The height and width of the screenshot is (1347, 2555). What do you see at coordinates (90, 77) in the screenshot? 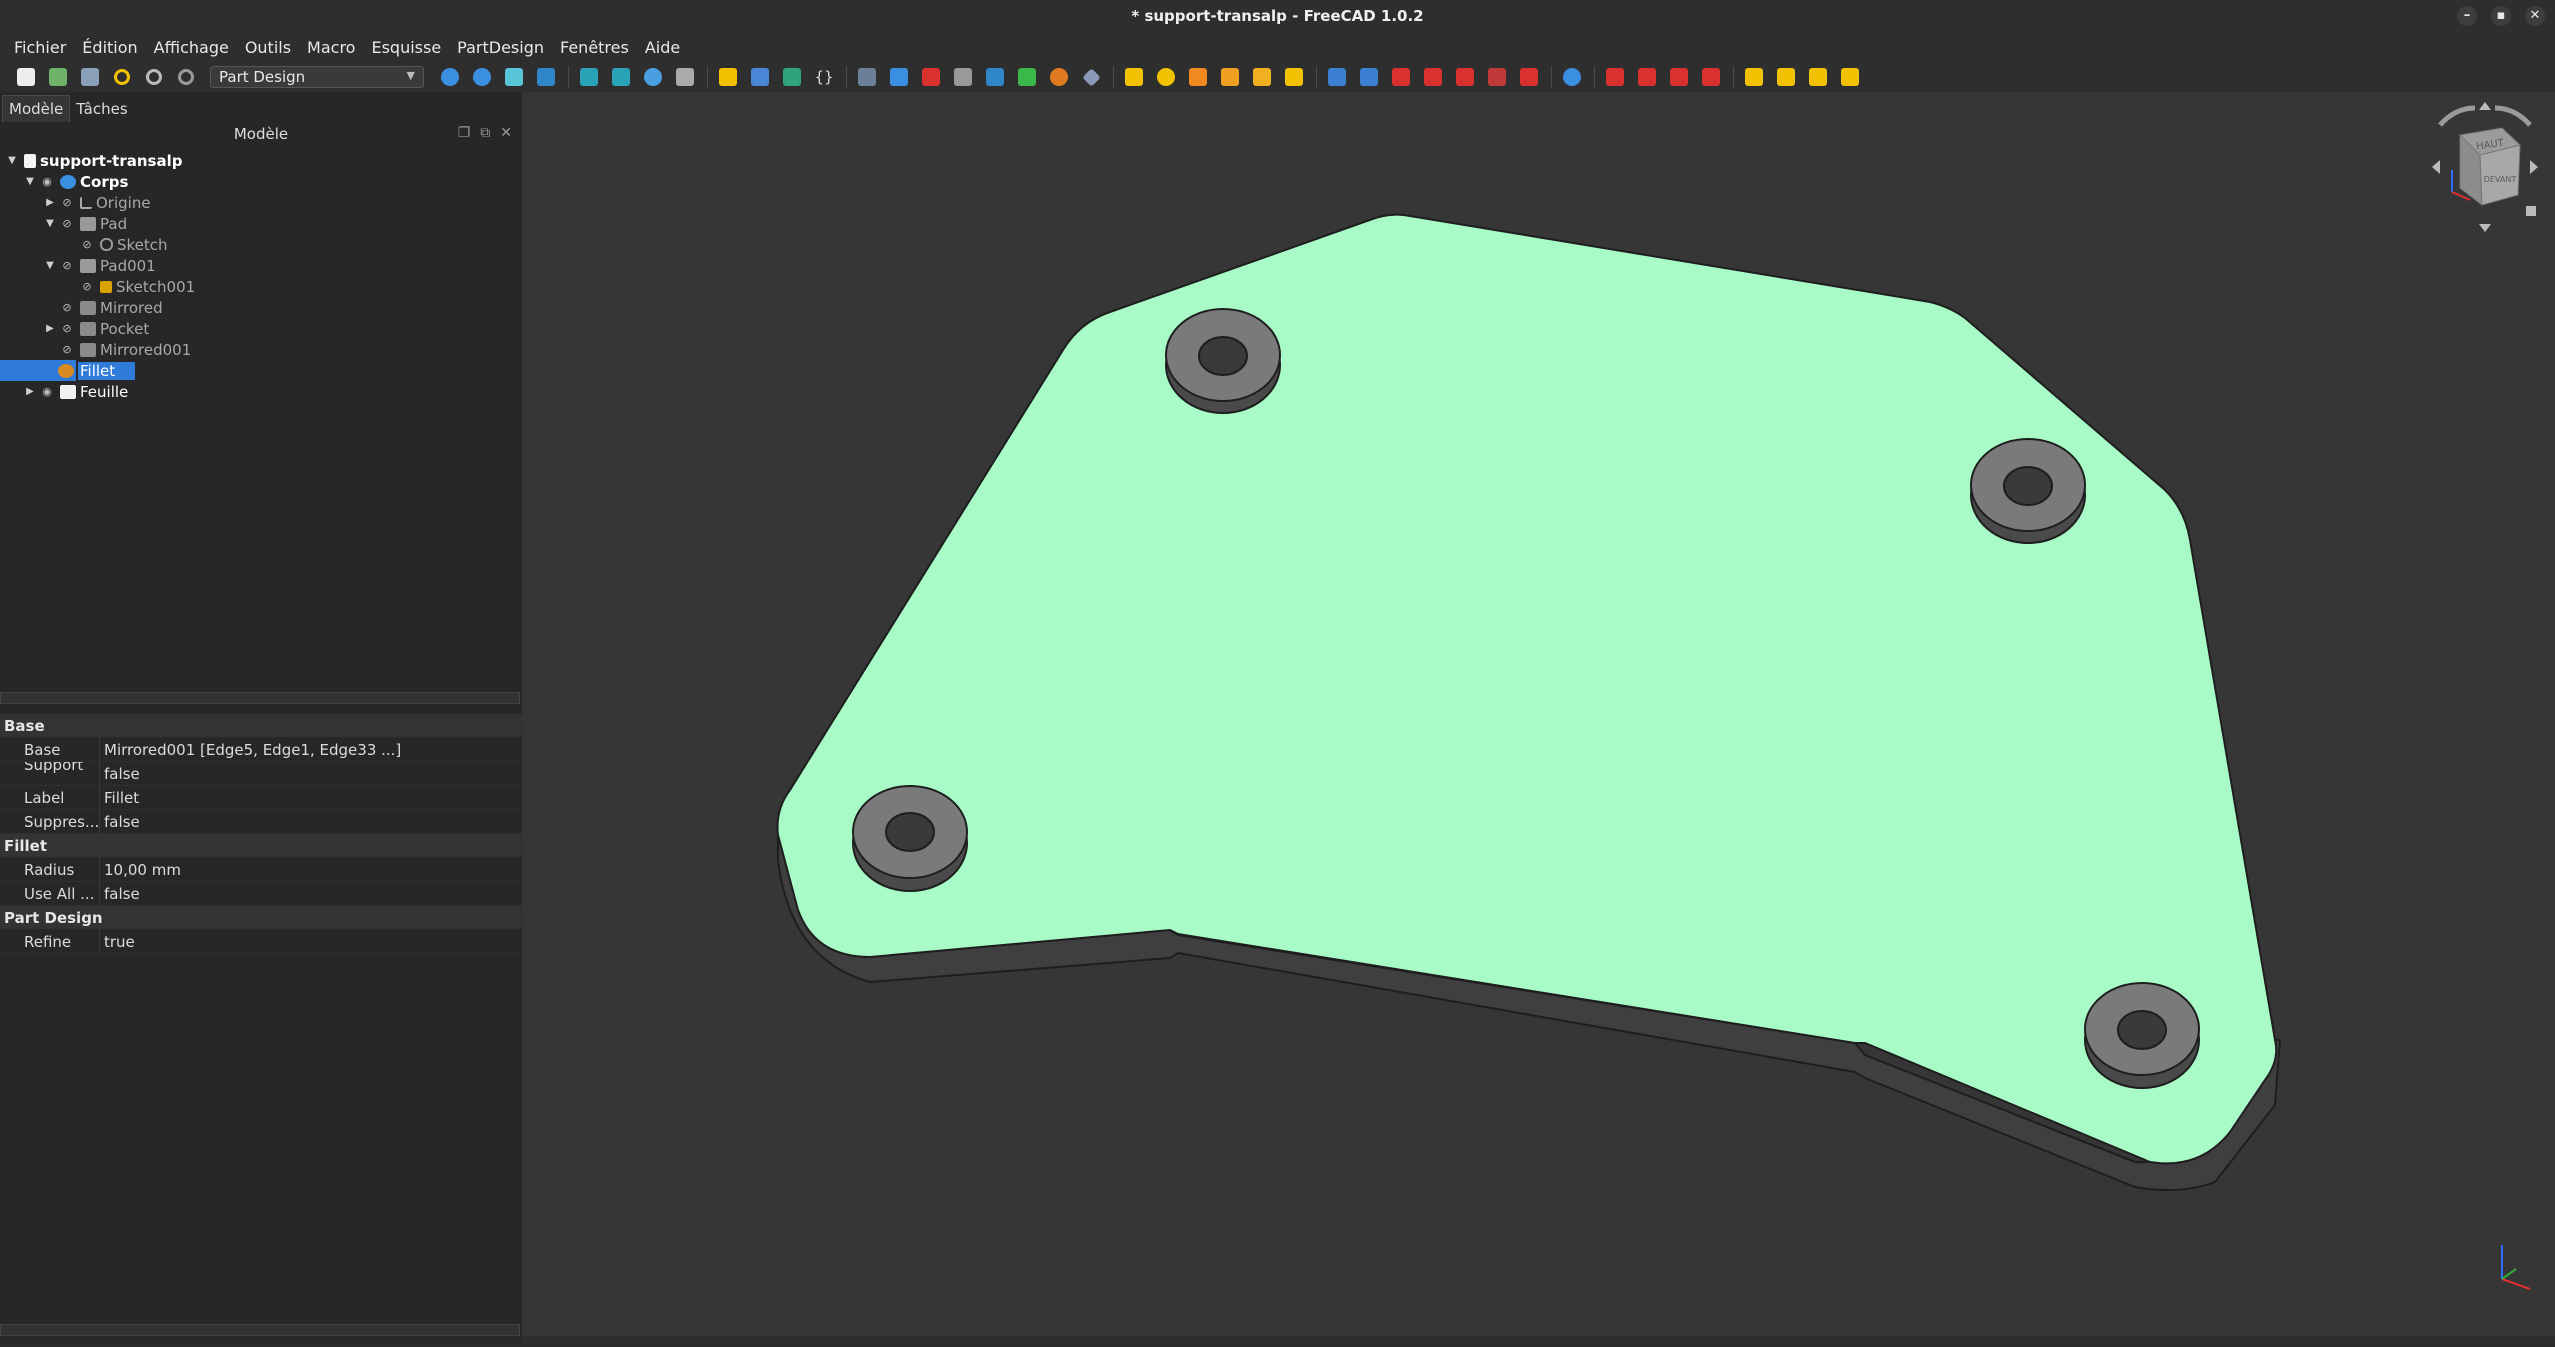
I see `save-document-button` at bounding box center [90, 77].